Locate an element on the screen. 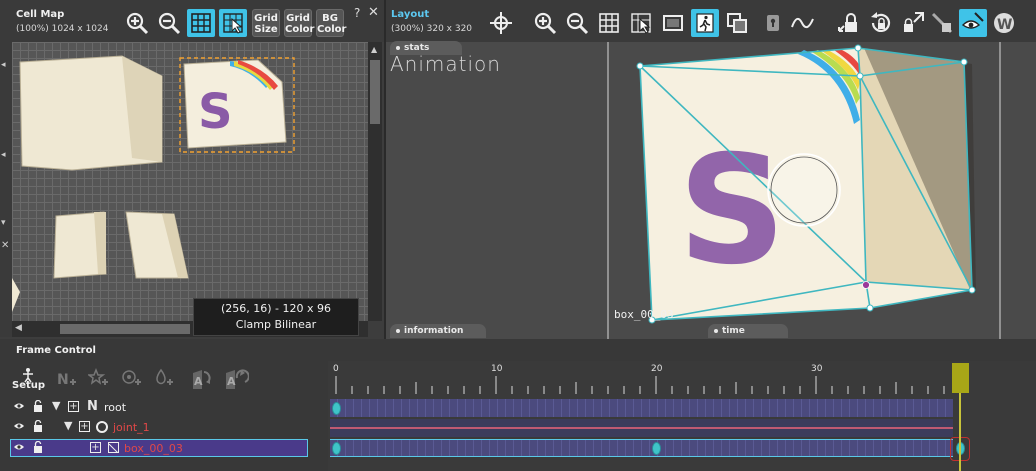 The width and height of the screenshot is (1036, 471). scroll-left-arrow-icon: ◀ is located at coordinates (18, 328).